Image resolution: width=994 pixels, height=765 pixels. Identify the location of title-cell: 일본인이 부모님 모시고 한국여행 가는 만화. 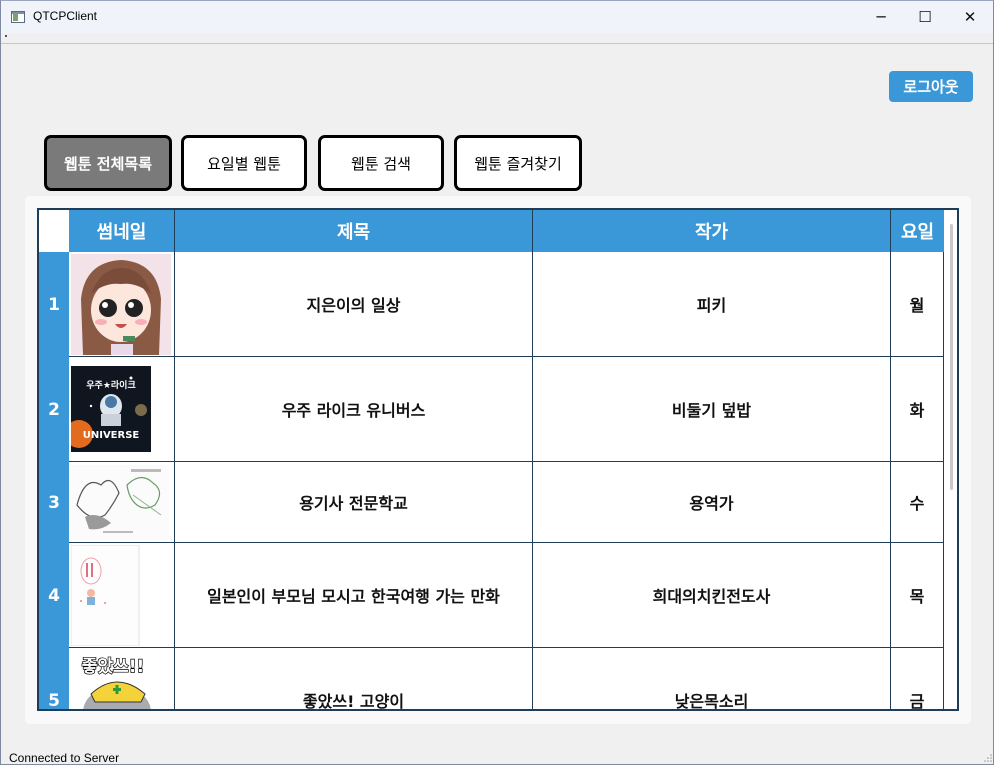
(354, 595).